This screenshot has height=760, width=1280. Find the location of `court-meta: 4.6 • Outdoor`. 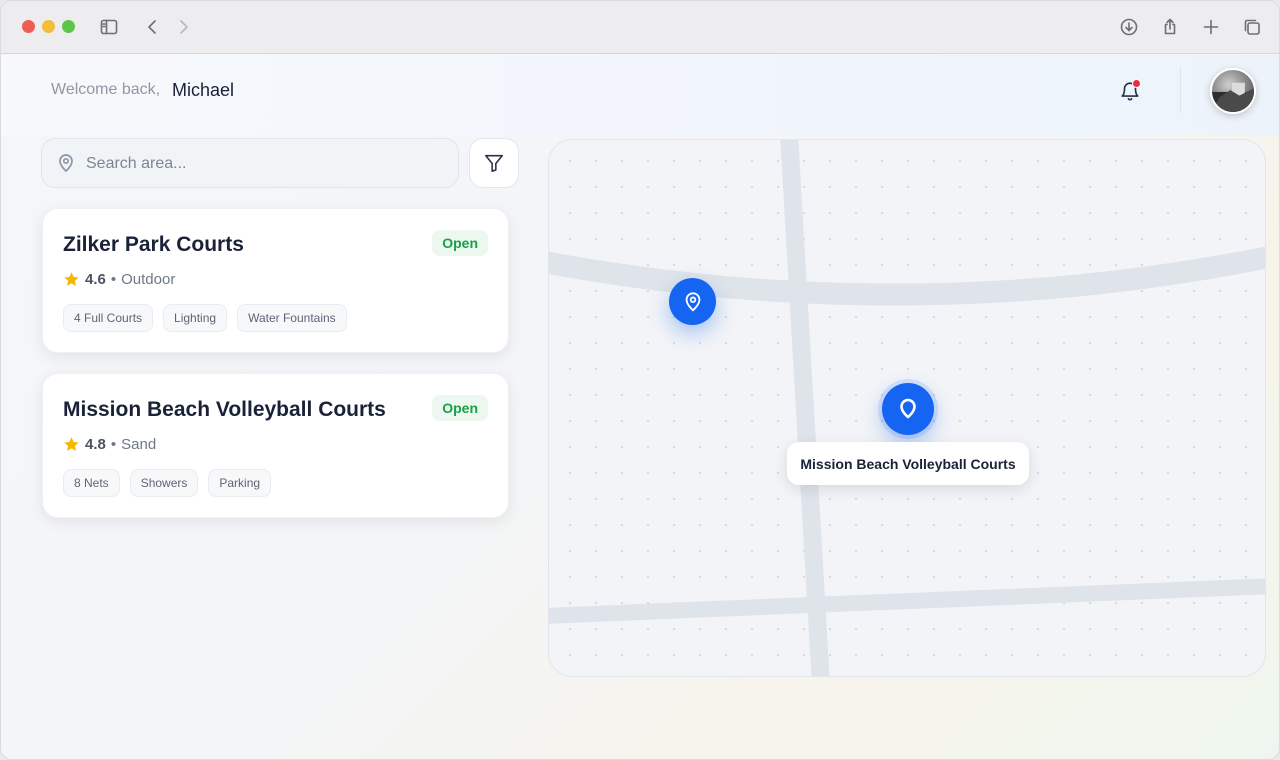

court-meta: 4.6 • Outdoor is located at coordinates (119, 279).